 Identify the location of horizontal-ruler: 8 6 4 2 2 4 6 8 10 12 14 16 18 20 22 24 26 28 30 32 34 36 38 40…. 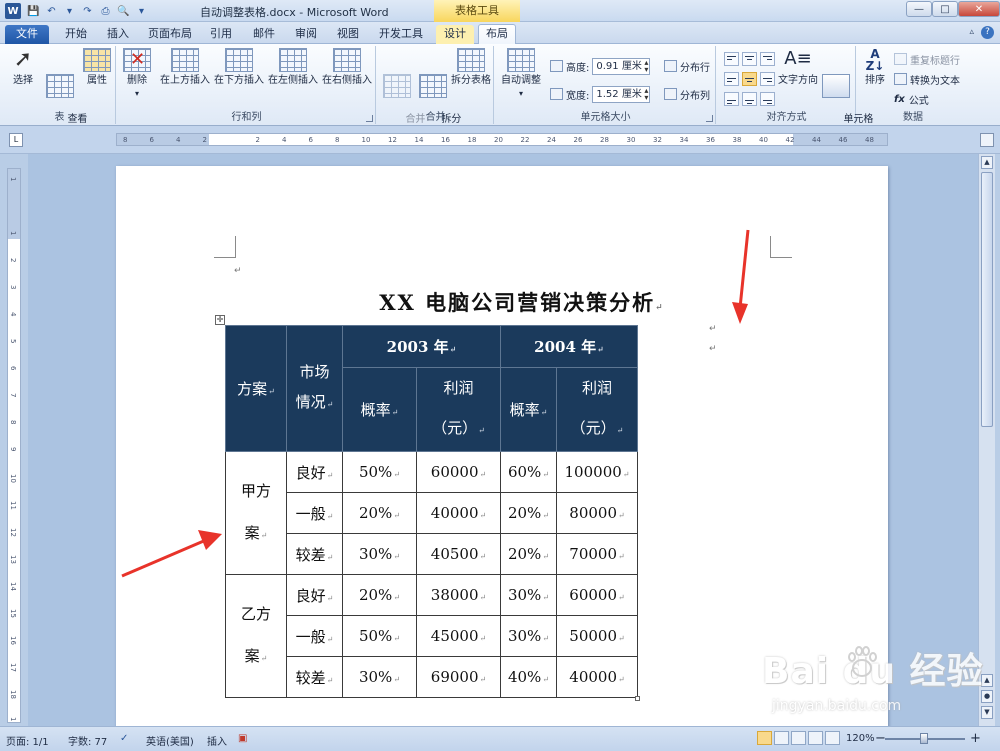
(502, 139).